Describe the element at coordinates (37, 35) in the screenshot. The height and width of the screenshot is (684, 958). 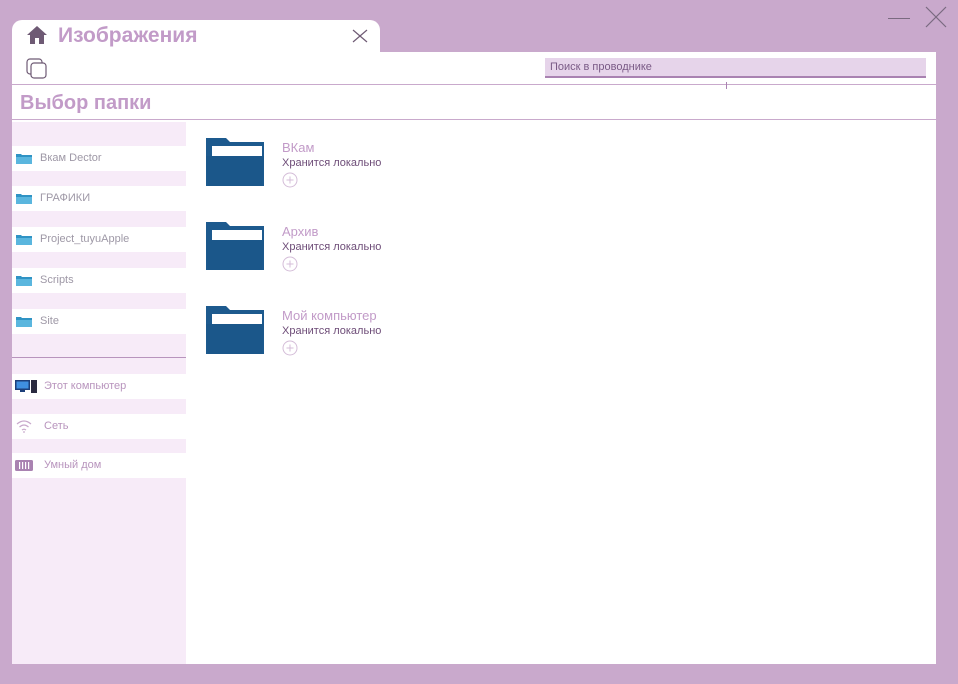
I see `home-icon` at that location.